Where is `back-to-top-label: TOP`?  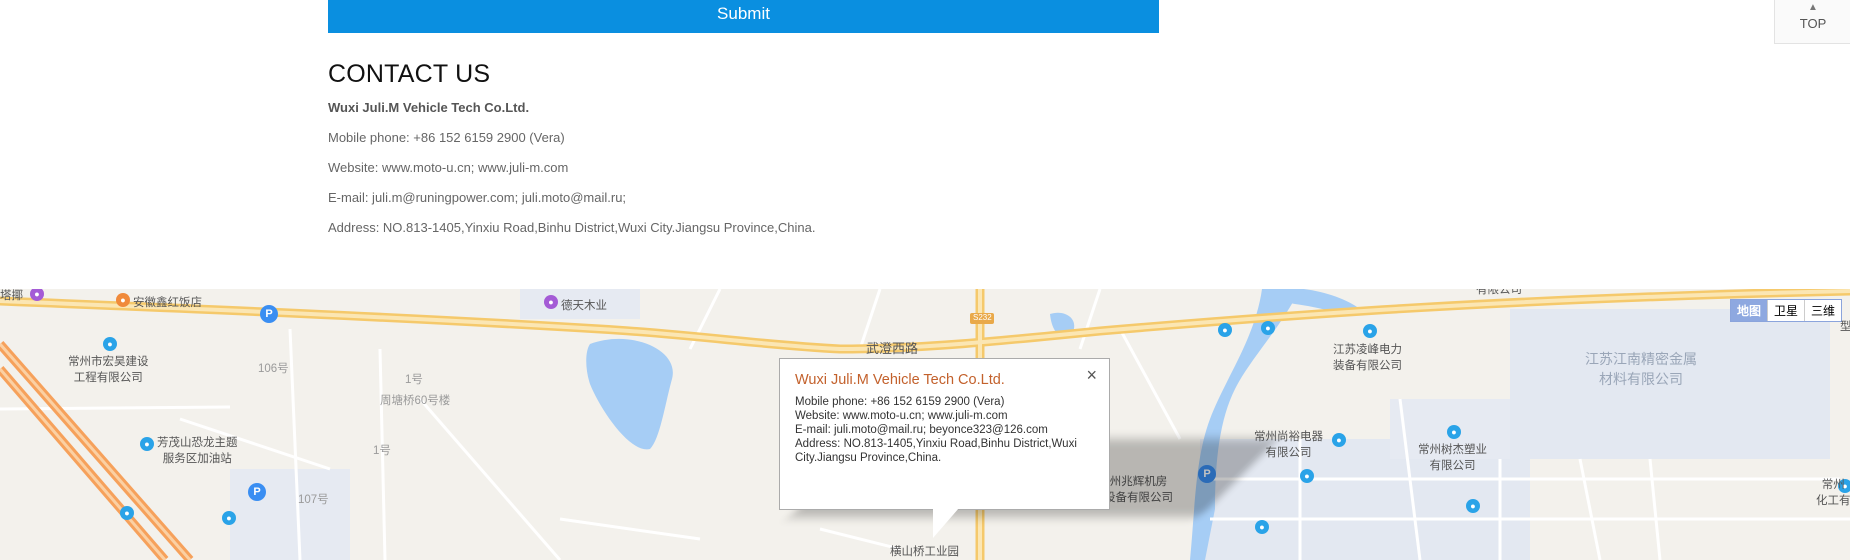
back-to-top-label: TOP is located at coordinates (1813, 23).